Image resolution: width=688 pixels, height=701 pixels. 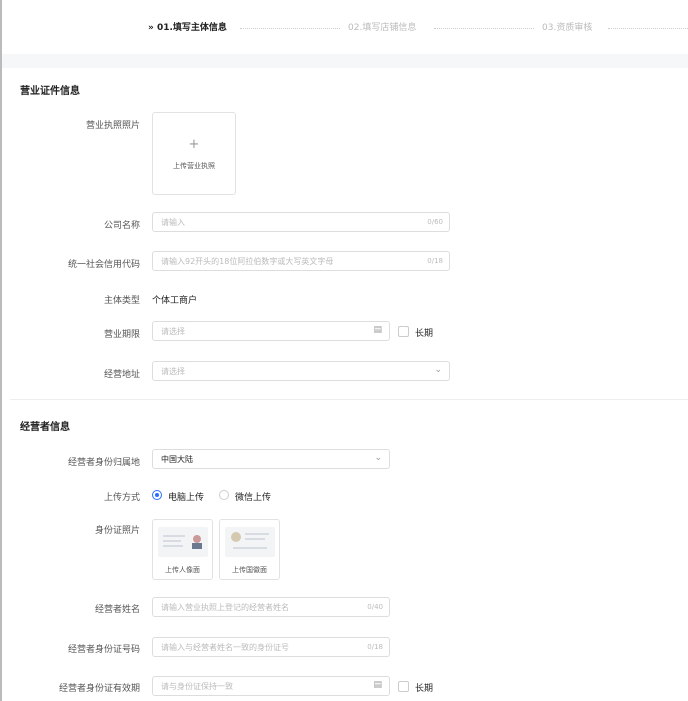 I want to click on id-number-placeholder: 请输入与经营者姓名一致的身份证号, so click(x=225, y=647).